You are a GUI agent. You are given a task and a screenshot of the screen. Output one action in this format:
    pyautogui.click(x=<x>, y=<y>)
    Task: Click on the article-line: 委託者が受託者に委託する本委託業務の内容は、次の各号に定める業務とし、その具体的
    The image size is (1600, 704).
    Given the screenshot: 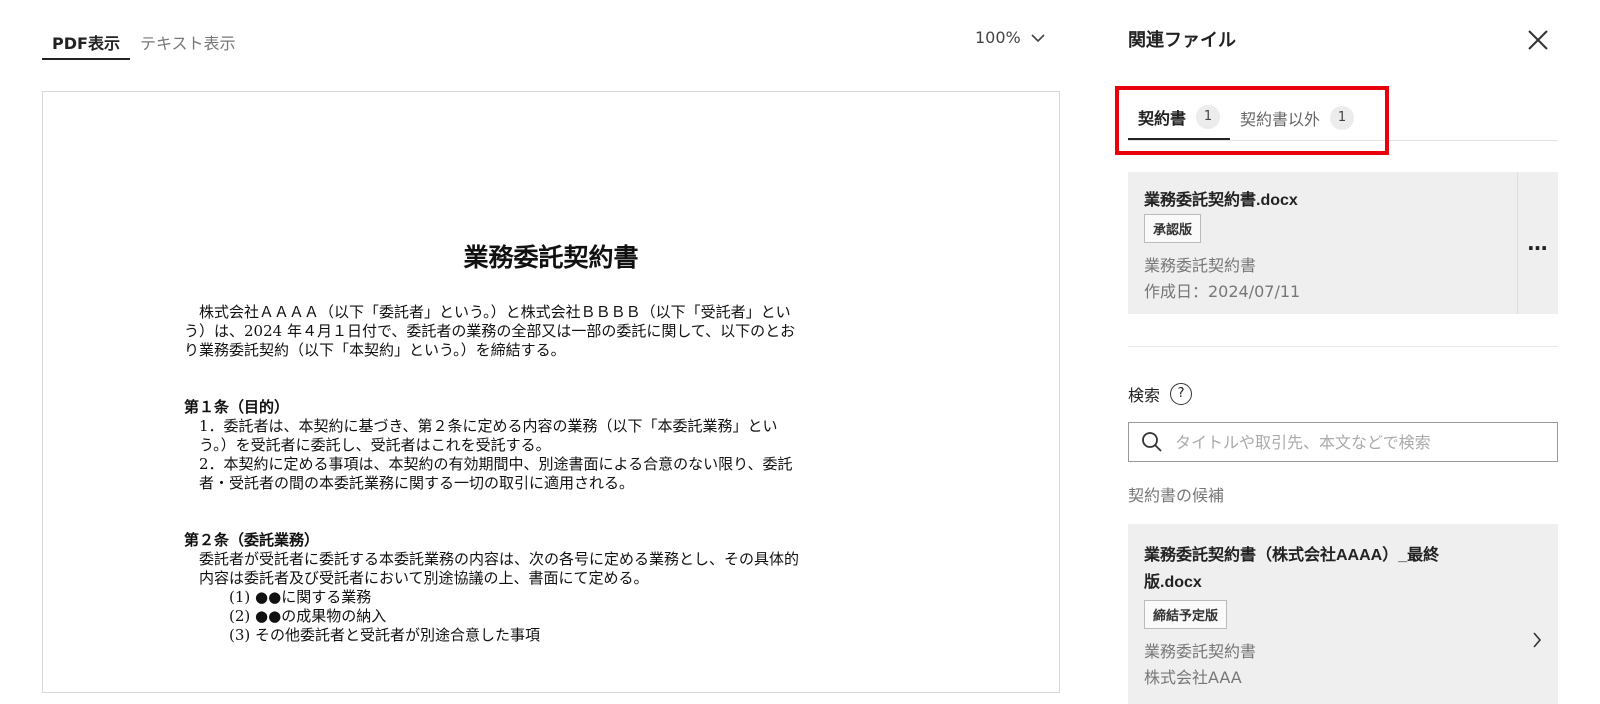 What is the action you would take?
    pyautogui.click(x=499, y=559)
    